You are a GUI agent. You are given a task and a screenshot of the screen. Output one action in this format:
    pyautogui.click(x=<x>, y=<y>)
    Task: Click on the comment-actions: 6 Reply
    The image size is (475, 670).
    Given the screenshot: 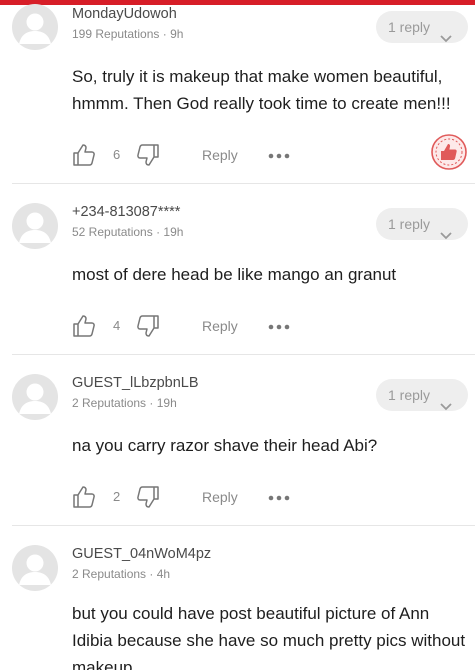 What is the action you would take?
    pyautogui.click(x=237, y=156)
    